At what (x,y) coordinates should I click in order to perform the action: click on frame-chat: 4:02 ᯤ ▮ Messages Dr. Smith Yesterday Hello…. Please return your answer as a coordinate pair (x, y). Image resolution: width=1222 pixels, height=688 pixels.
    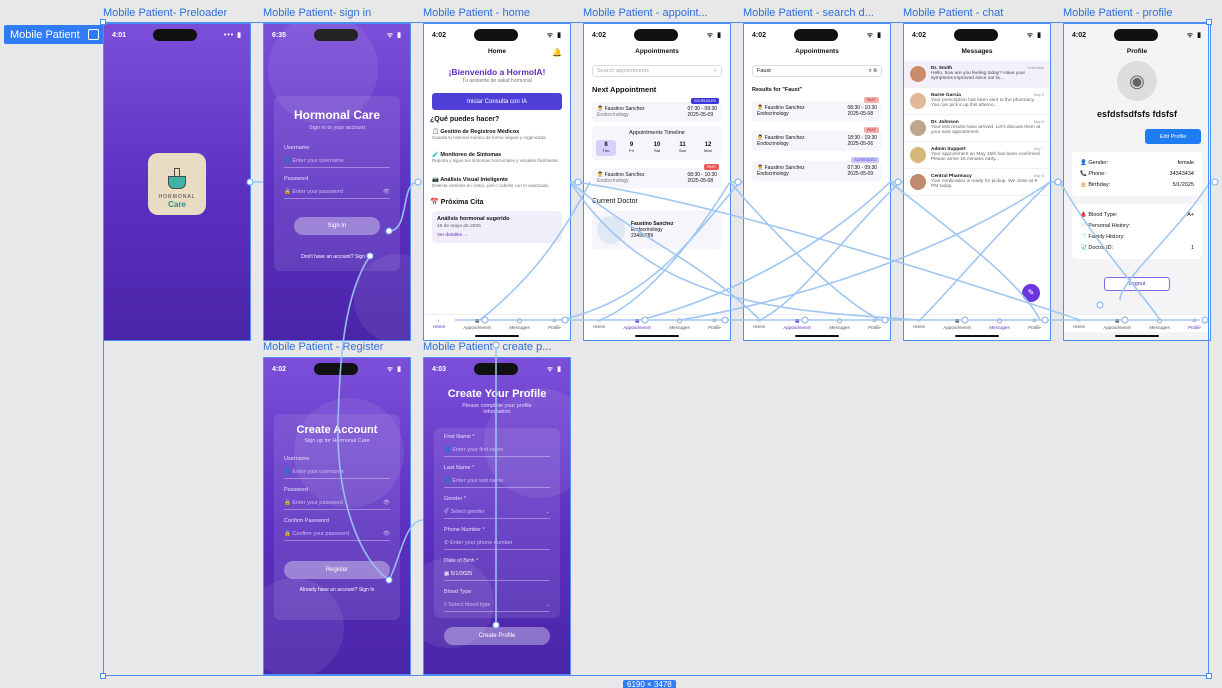
    Looking at the image, I should click on (977, 182).